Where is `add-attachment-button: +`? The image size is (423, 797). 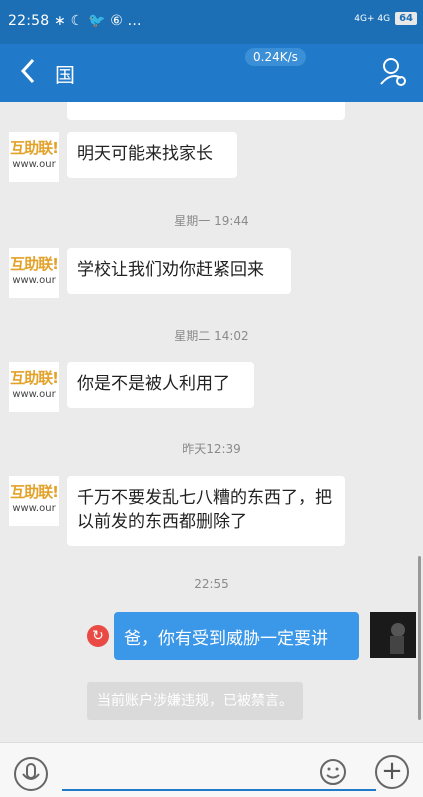
add-attachment-button: + is located at coordinates (392, 772).